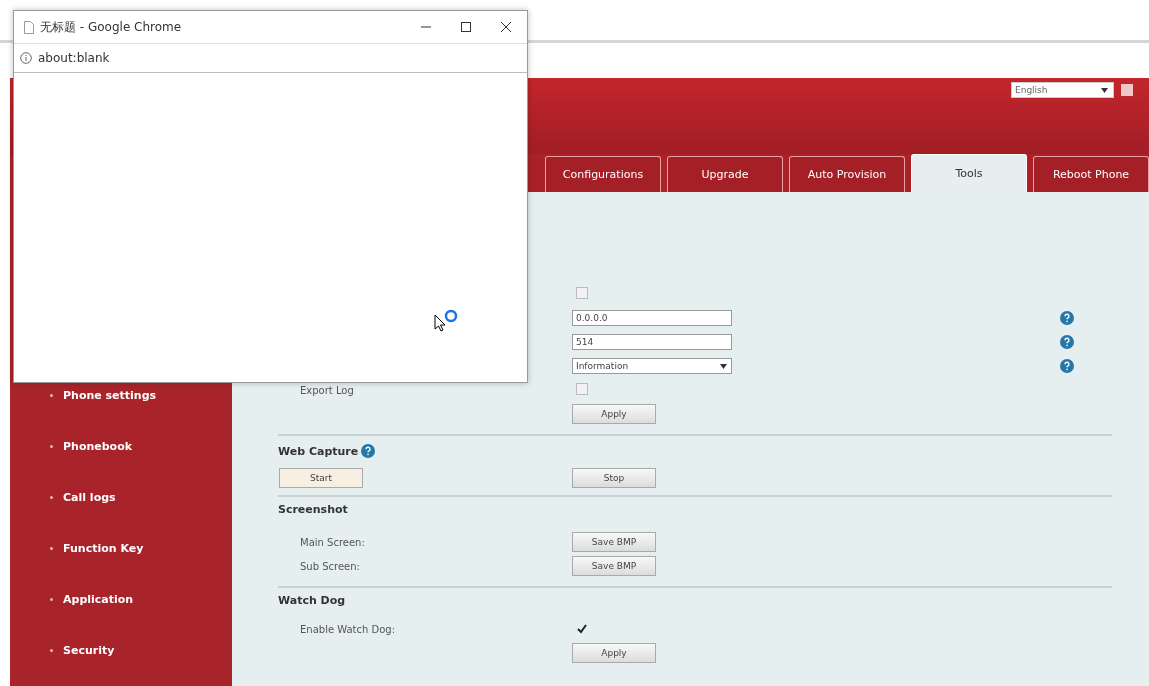 This screenshot has width=1149, height=686. Describe the element at coordinates (330, 566) in the screenshot. I see `field-label: Sub Screen:` at that location.